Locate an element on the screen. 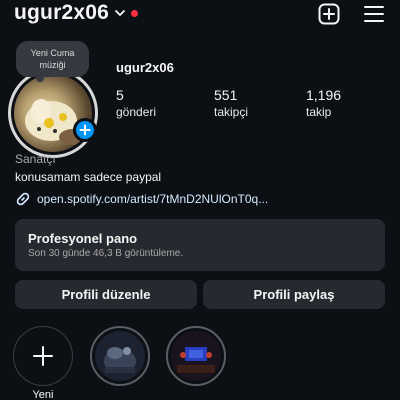 Image resolution: width=400 pixels, height=400 pixels. stat-following-label: takip is located at coordinates (319, 112).